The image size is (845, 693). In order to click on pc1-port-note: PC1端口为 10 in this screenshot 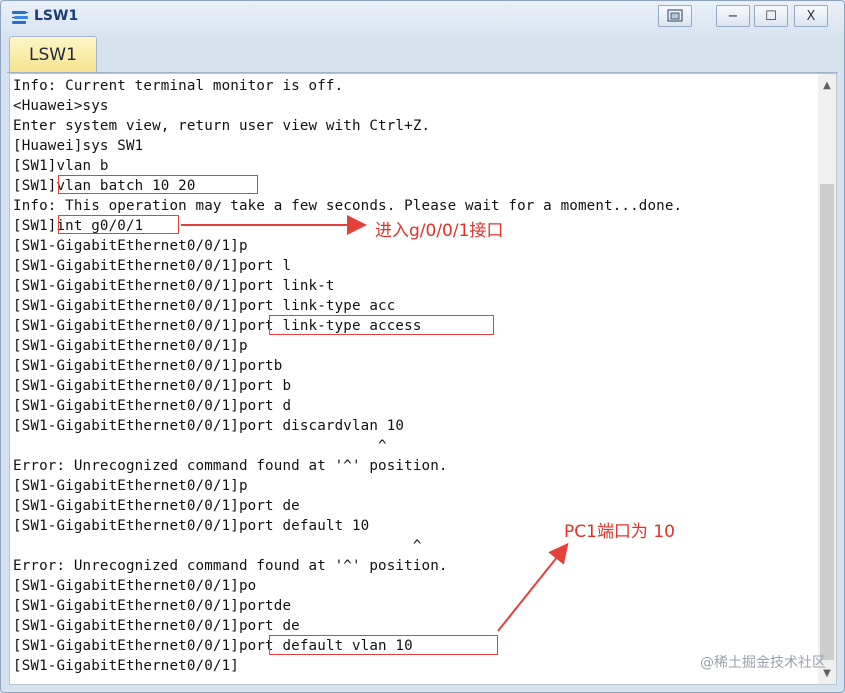, I will do `click(619, 532)`.